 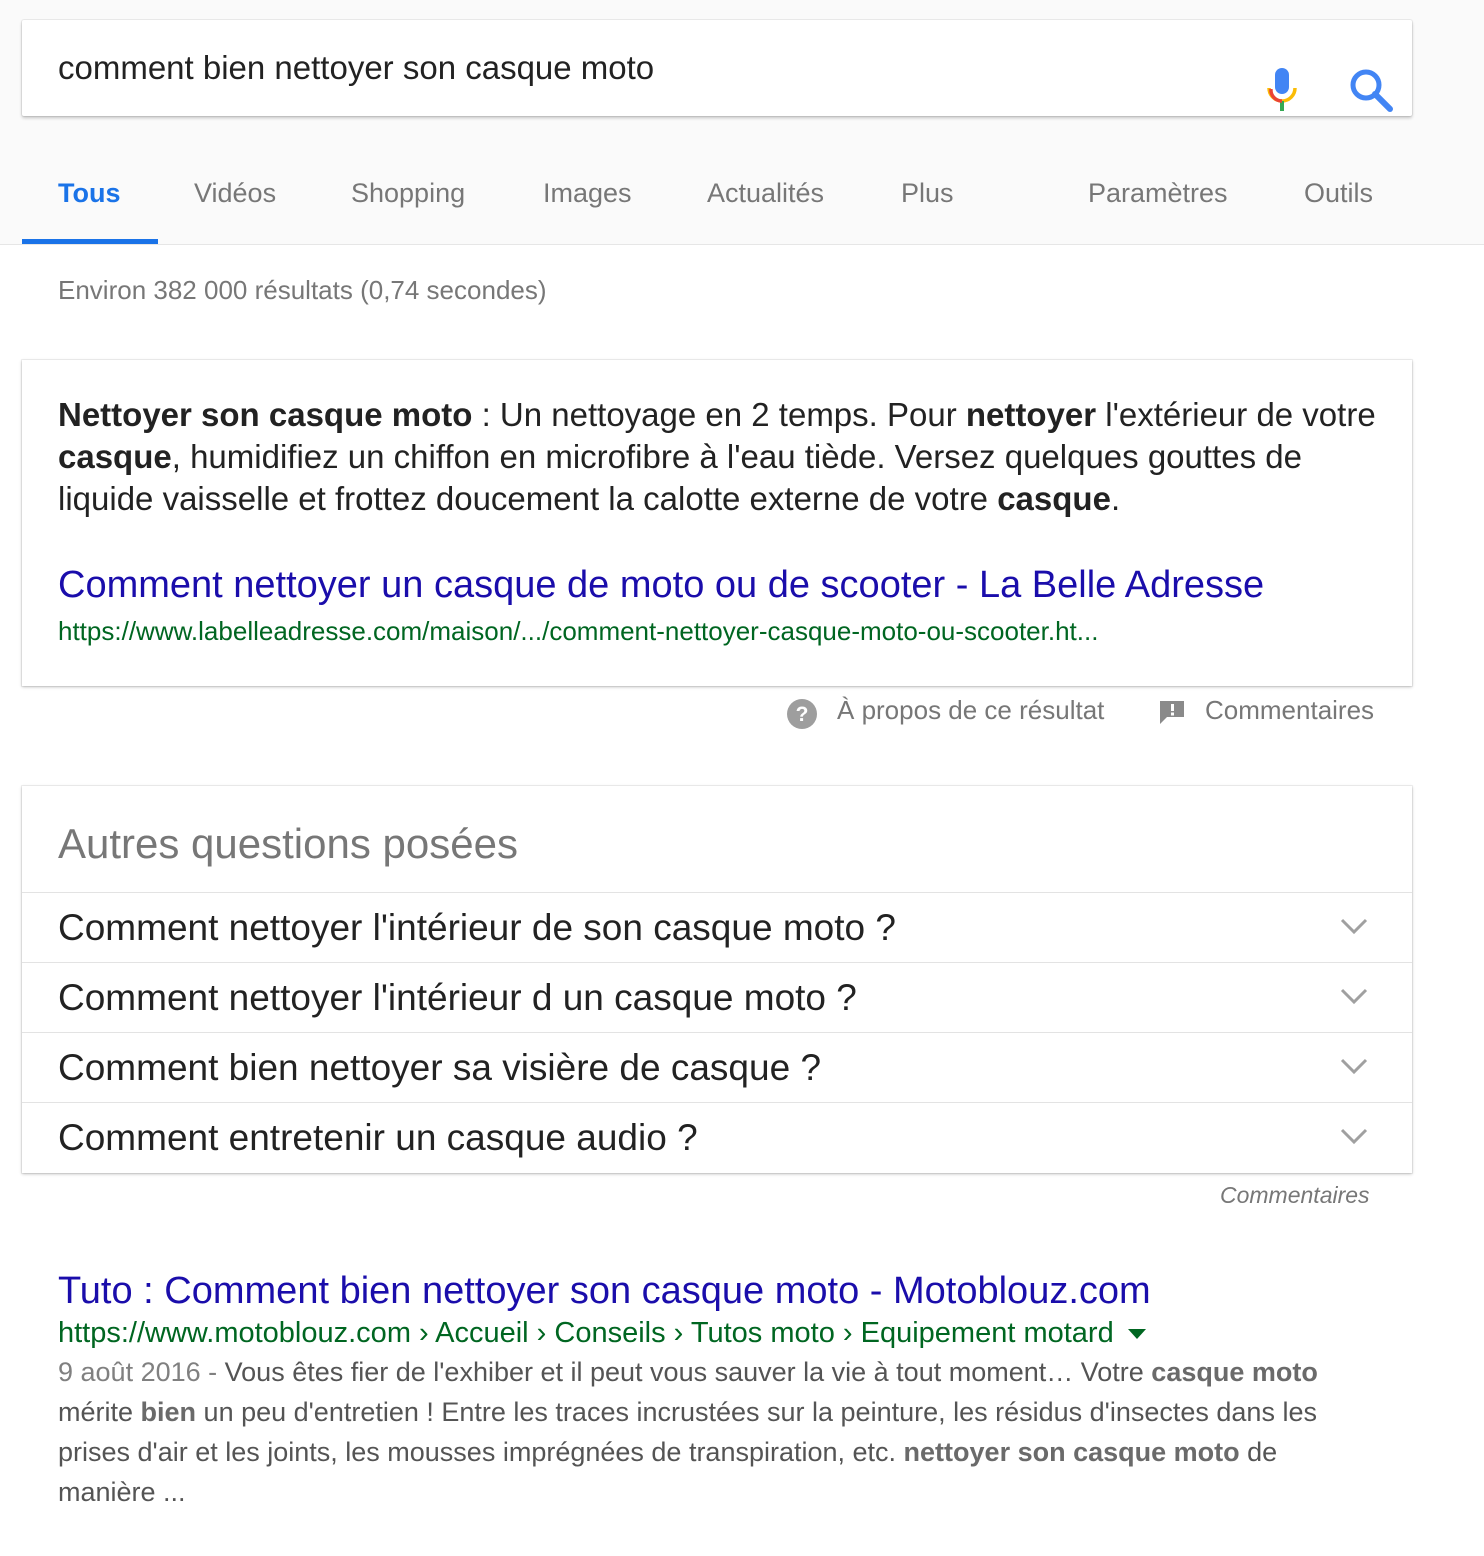 I want to click on search-input, so click(x=633, y=68).